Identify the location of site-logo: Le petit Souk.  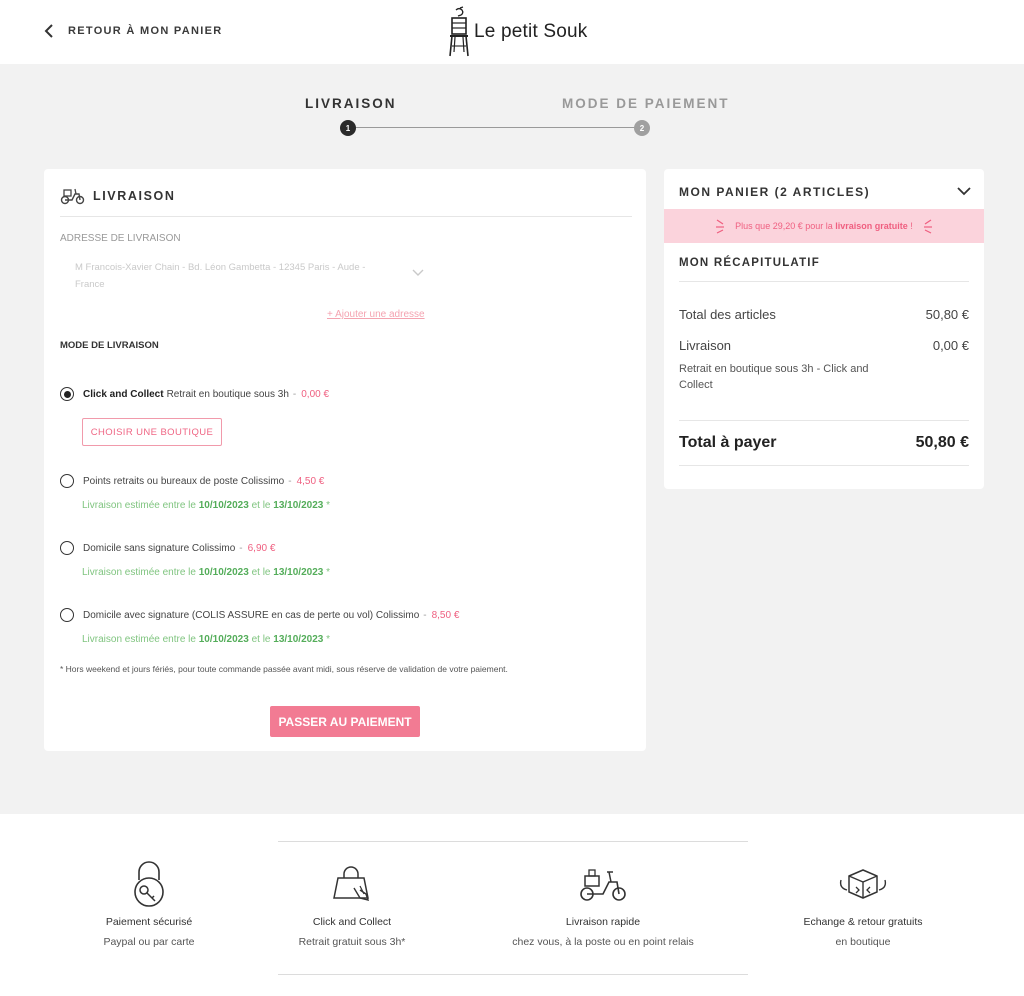
(517, 32).